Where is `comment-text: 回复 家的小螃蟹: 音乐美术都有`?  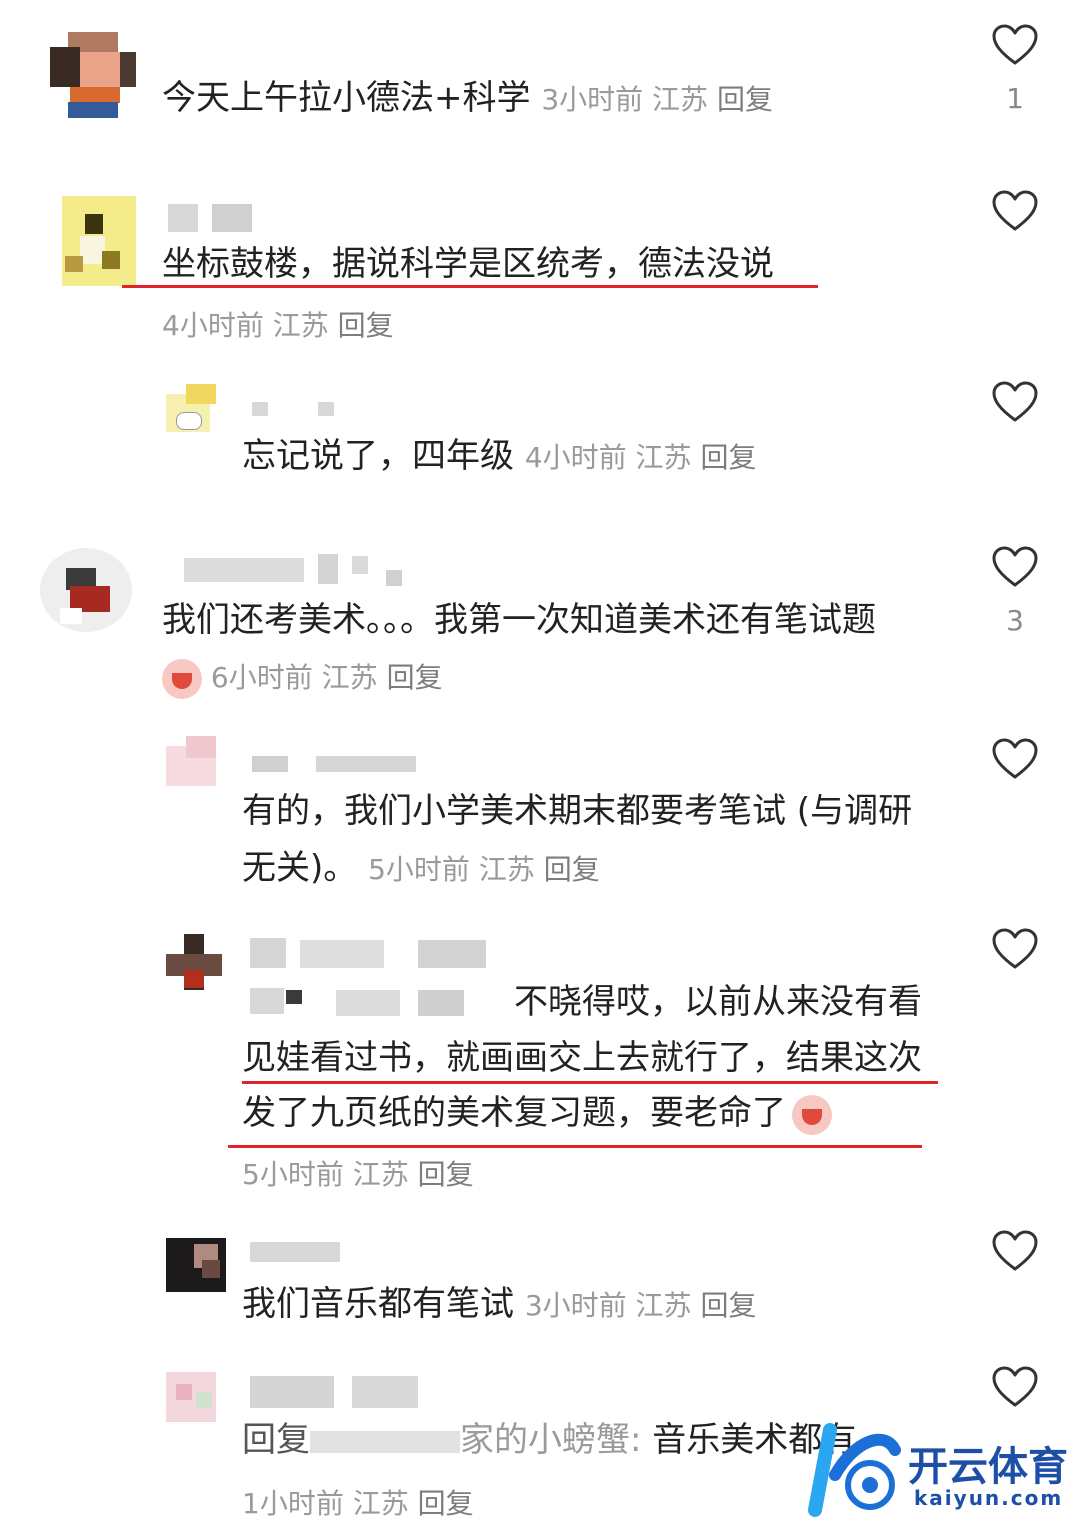
comment-text: 回复 家的小螃蟹: 音乐美术都有 is located at coordinates (549, 1440).